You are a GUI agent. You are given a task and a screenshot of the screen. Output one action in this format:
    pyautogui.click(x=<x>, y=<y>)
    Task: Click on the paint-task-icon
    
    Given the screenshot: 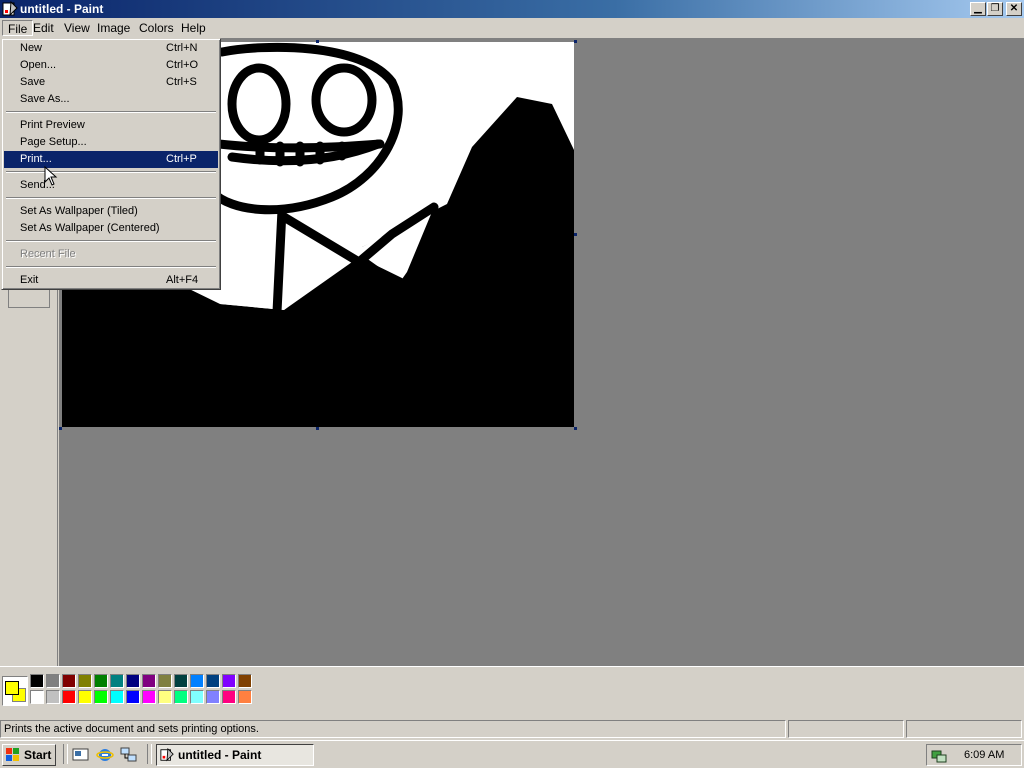 What is the action you would take?
    pyautogui.click(x=167, y=755)
    